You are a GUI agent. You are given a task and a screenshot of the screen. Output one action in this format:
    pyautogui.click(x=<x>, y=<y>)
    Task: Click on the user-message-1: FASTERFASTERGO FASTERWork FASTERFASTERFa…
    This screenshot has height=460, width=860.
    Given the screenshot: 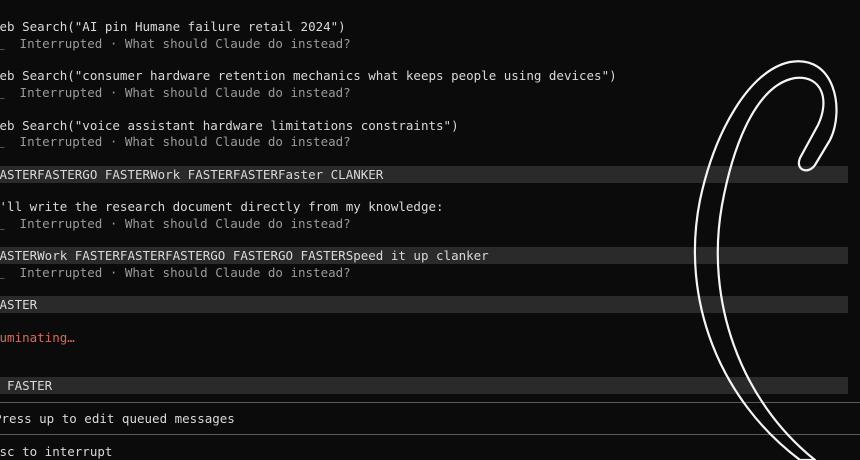 What is the action you would take?
    pyautogui.click(x=192, y=174)
    